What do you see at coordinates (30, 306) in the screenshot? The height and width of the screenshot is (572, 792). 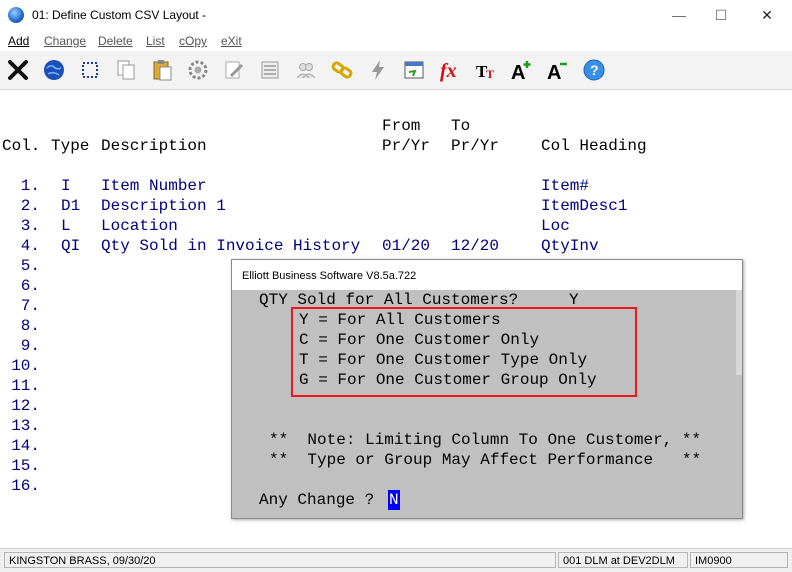 I see `row-number: 7.` at bounding box center [30, 306].